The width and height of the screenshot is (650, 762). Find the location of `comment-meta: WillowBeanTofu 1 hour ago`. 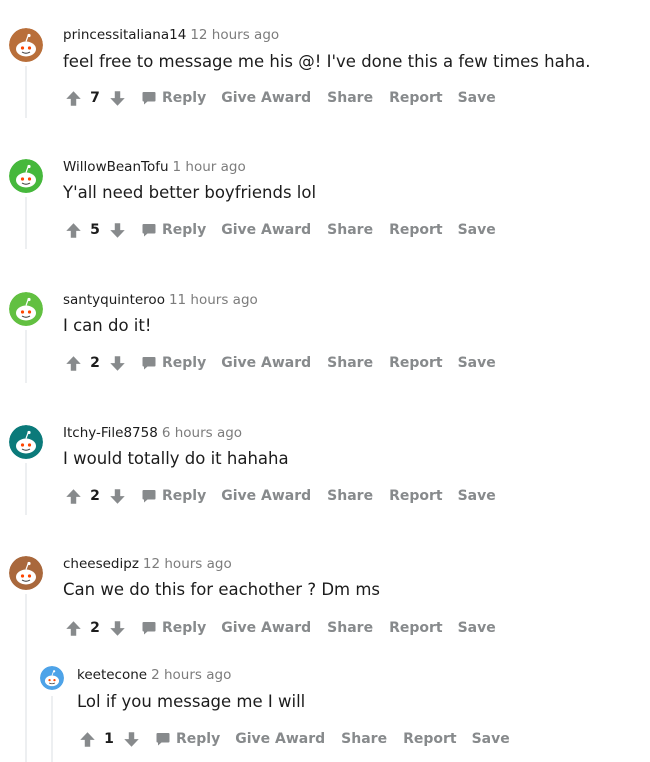

comment-meta: WillowBeanTofu 1 hour ago is located at coordinates (154, 167).